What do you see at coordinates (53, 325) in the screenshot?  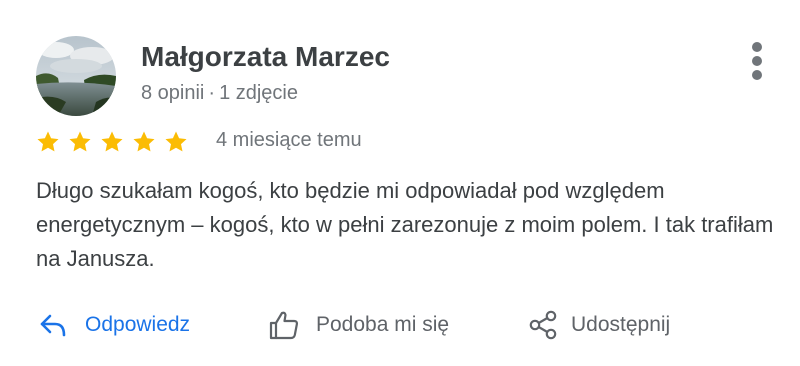 I see `reply-icon` at bounding box center [53, 325].